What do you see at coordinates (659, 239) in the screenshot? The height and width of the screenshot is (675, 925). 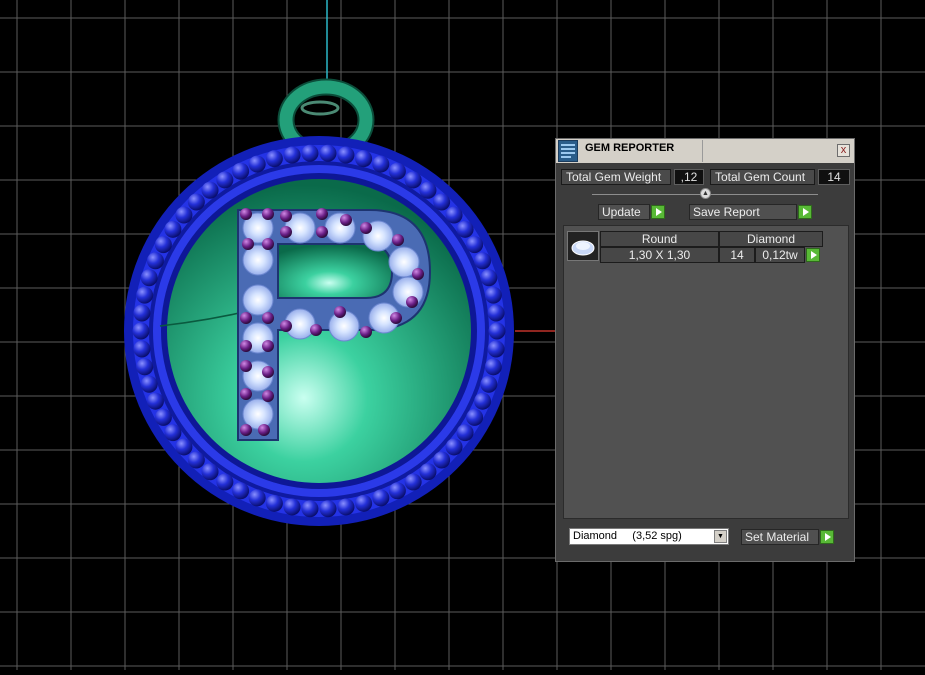 I see `gem-shape-cell: Round` at bounding box center [659, 239].